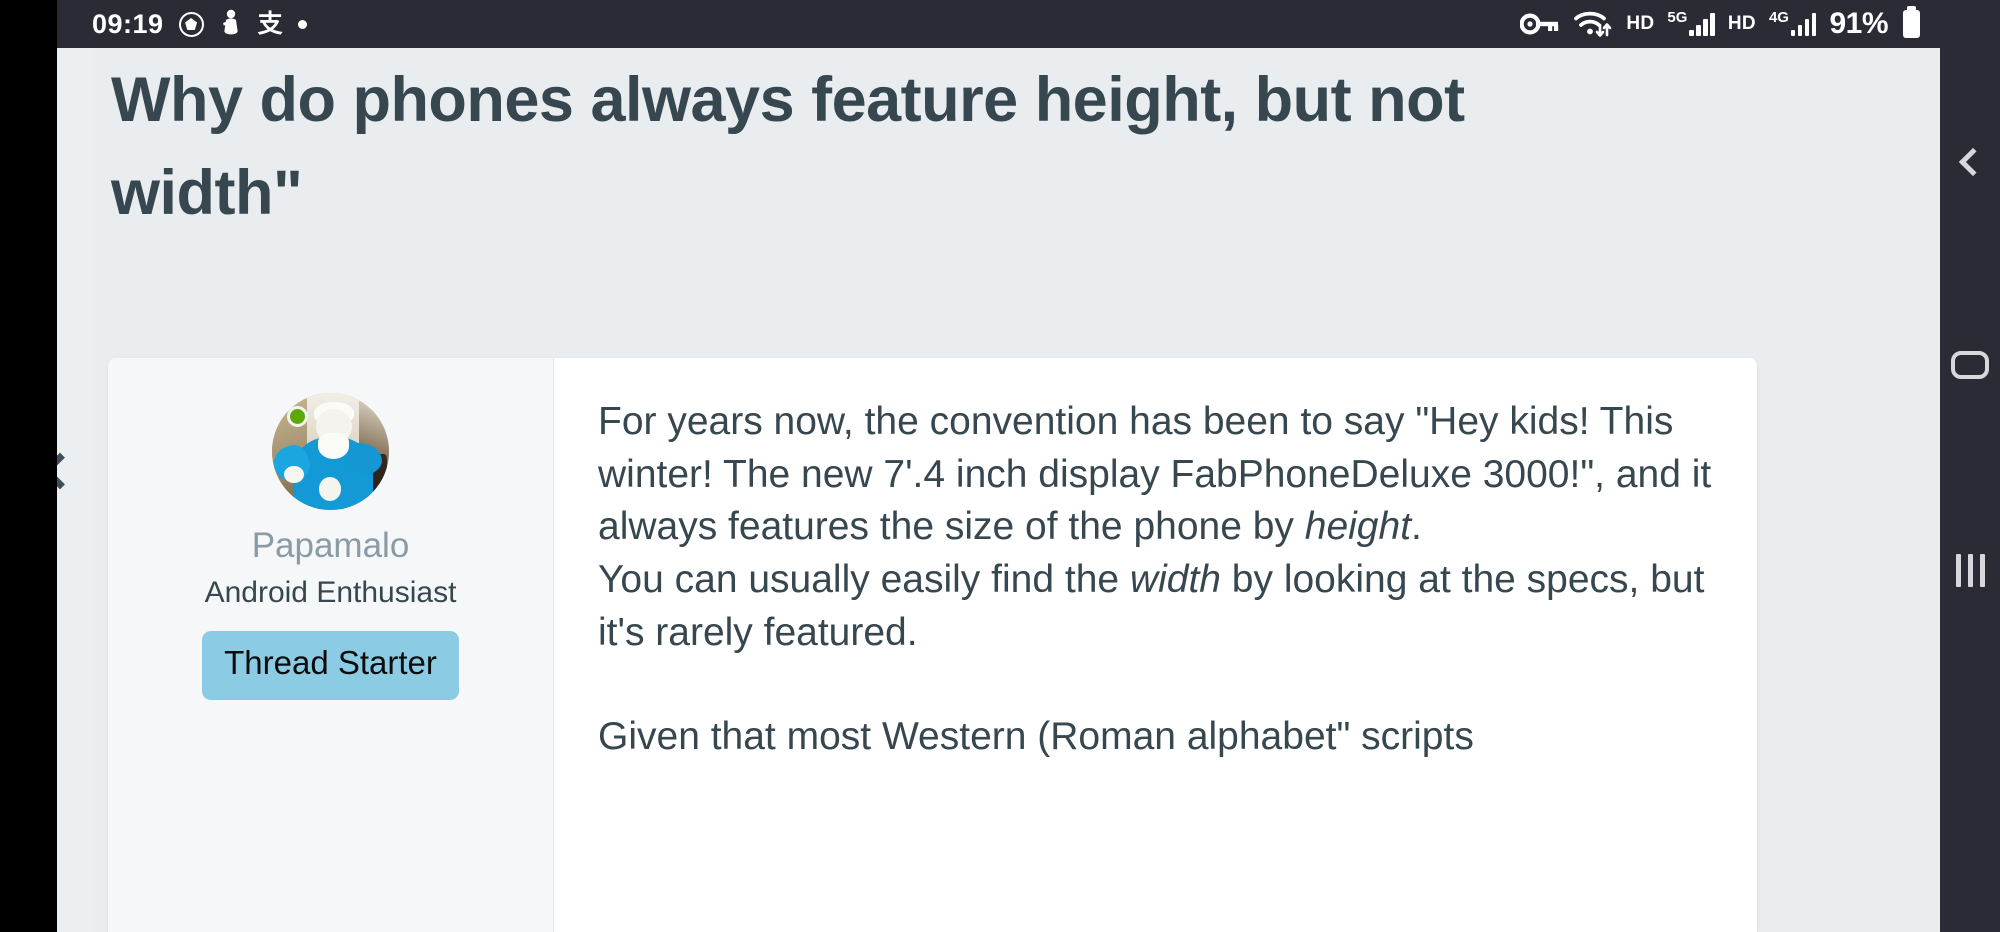 The image size is (2000, 932). What do you see at coordinates (1741, 23) in the screenshot?
I see `hd-label-2: HD` at bounding box center [1741, 23].